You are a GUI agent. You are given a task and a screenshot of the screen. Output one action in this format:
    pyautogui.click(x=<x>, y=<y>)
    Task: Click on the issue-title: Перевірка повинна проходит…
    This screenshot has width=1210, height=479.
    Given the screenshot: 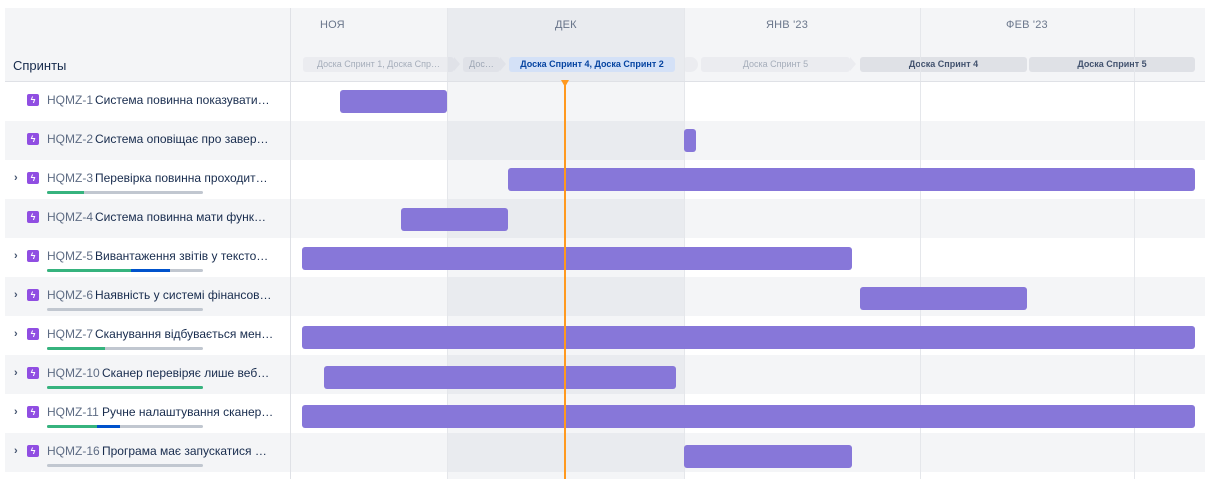 What is the action you would take?
    pyautogui.click(x=181, y=178)
    